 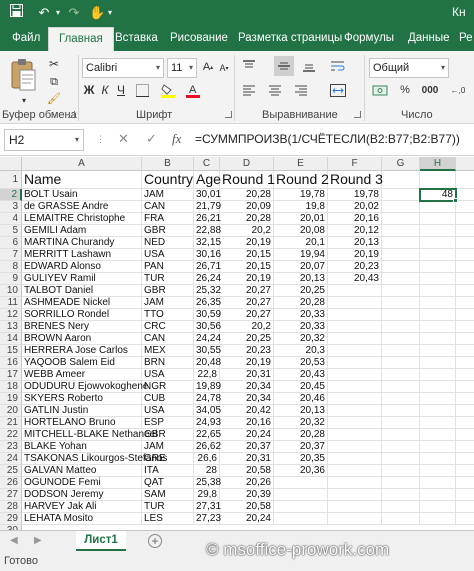 I want to click on row-header: 29, so click(x=11, y=519).